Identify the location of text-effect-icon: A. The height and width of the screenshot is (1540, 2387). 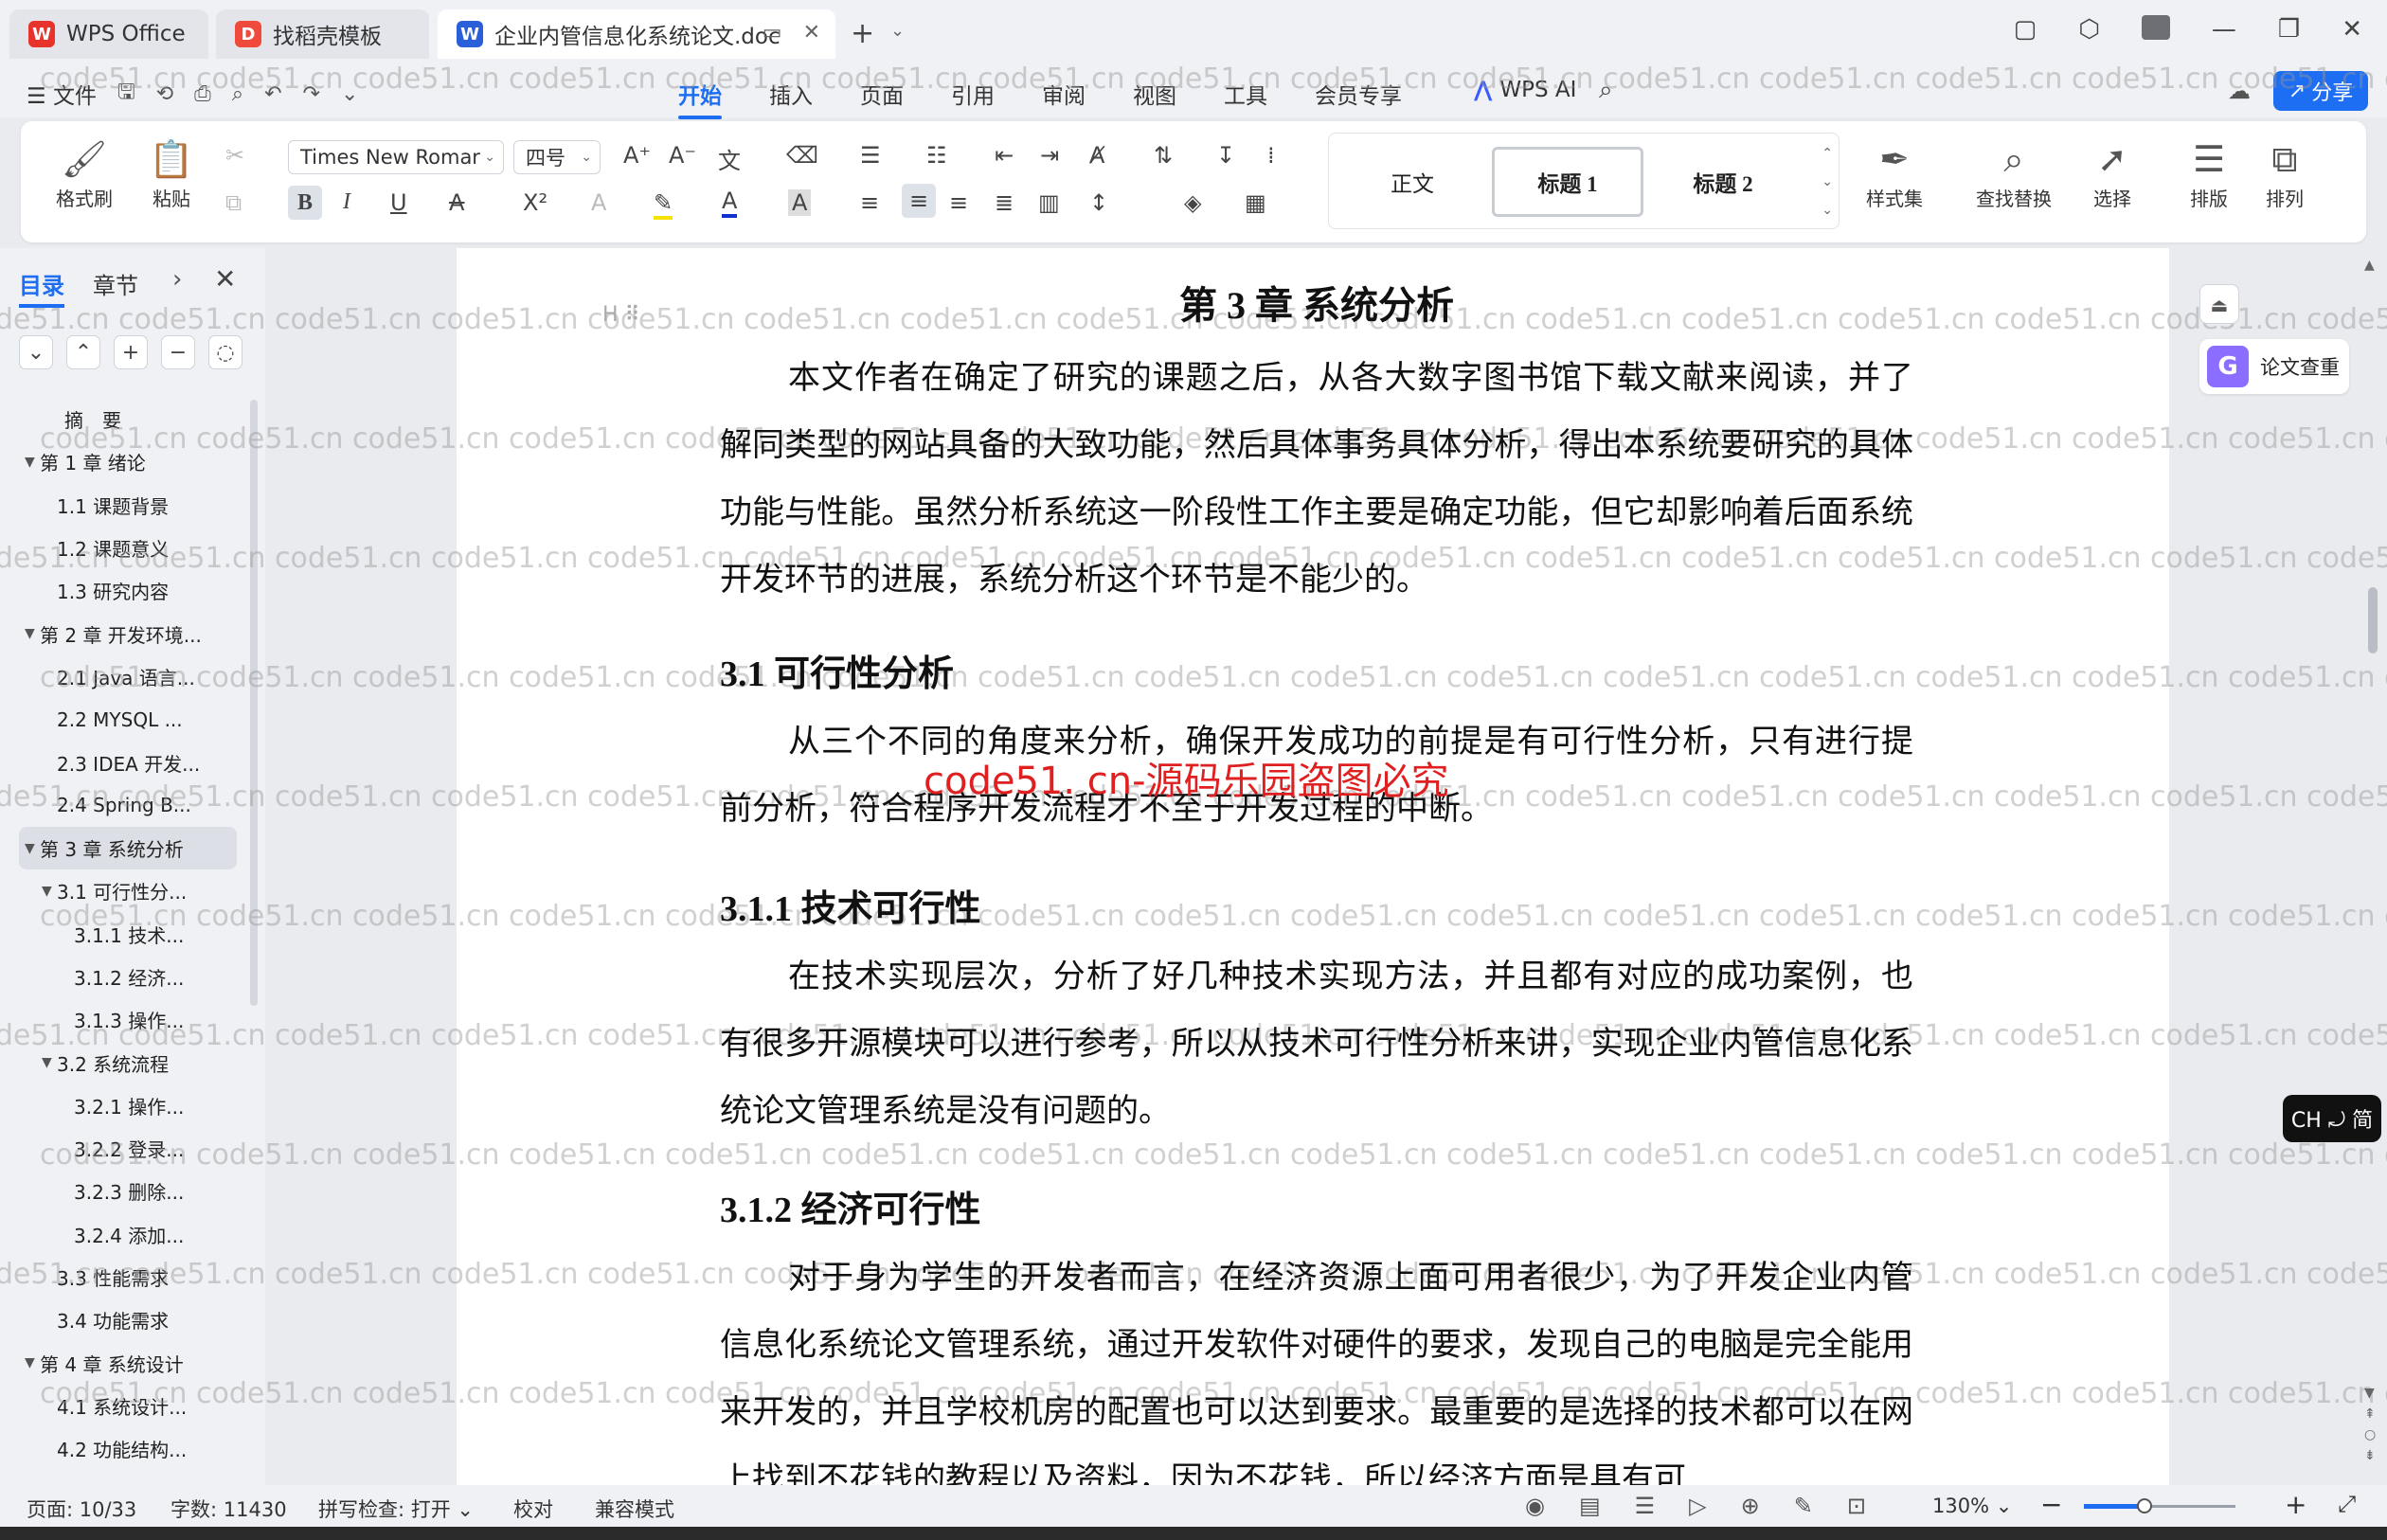
(598, 202).